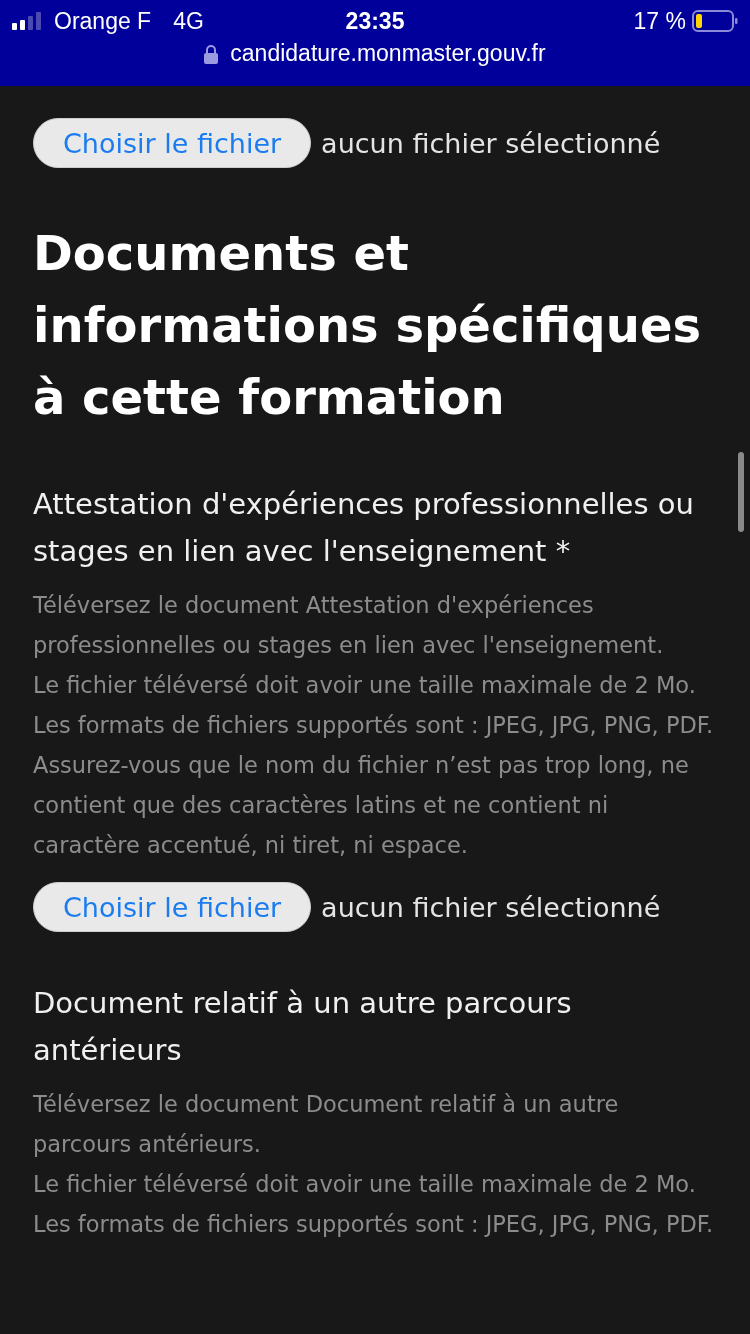  I want to click on signal-icon, so click(28, 21).